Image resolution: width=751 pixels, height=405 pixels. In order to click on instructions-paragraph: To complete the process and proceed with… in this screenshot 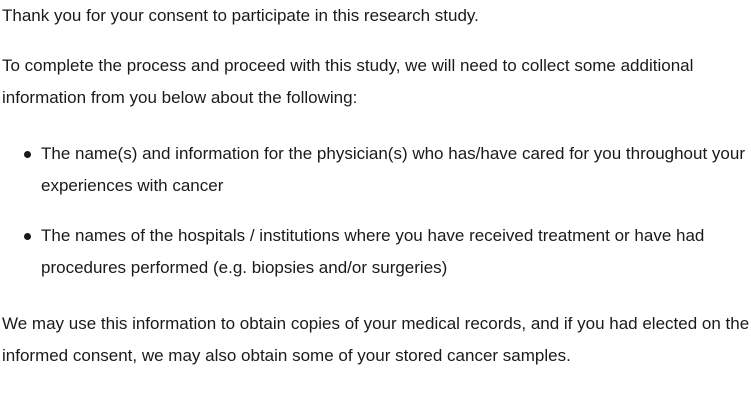, I will do `click(348, 81)`.